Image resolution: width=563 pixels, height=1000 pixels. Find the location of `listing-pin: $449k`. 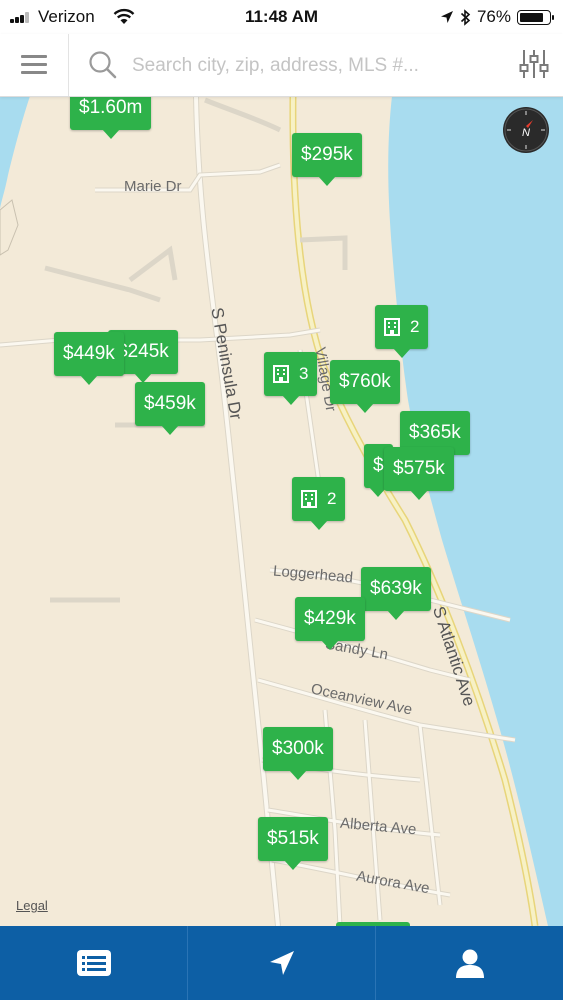

listing-pin: $449k is located at coordinates (89, 358).